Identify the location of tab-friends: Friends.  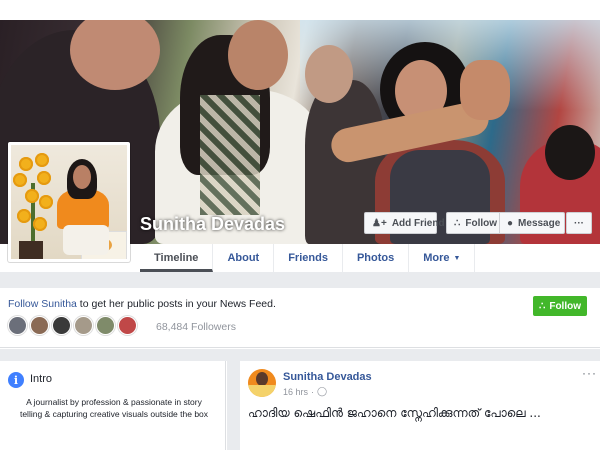
(308, 258).